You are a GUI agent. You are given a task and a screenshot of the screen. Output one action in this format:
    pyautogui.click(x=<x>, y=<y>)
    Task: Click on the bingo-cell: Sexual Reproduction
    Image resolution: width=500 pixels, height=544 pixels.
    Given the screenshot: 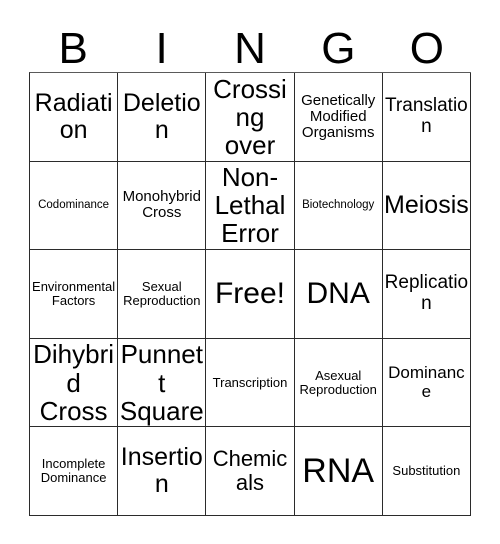 What is the action you would take?
    pyautogui.click(x=162, y=294)
    